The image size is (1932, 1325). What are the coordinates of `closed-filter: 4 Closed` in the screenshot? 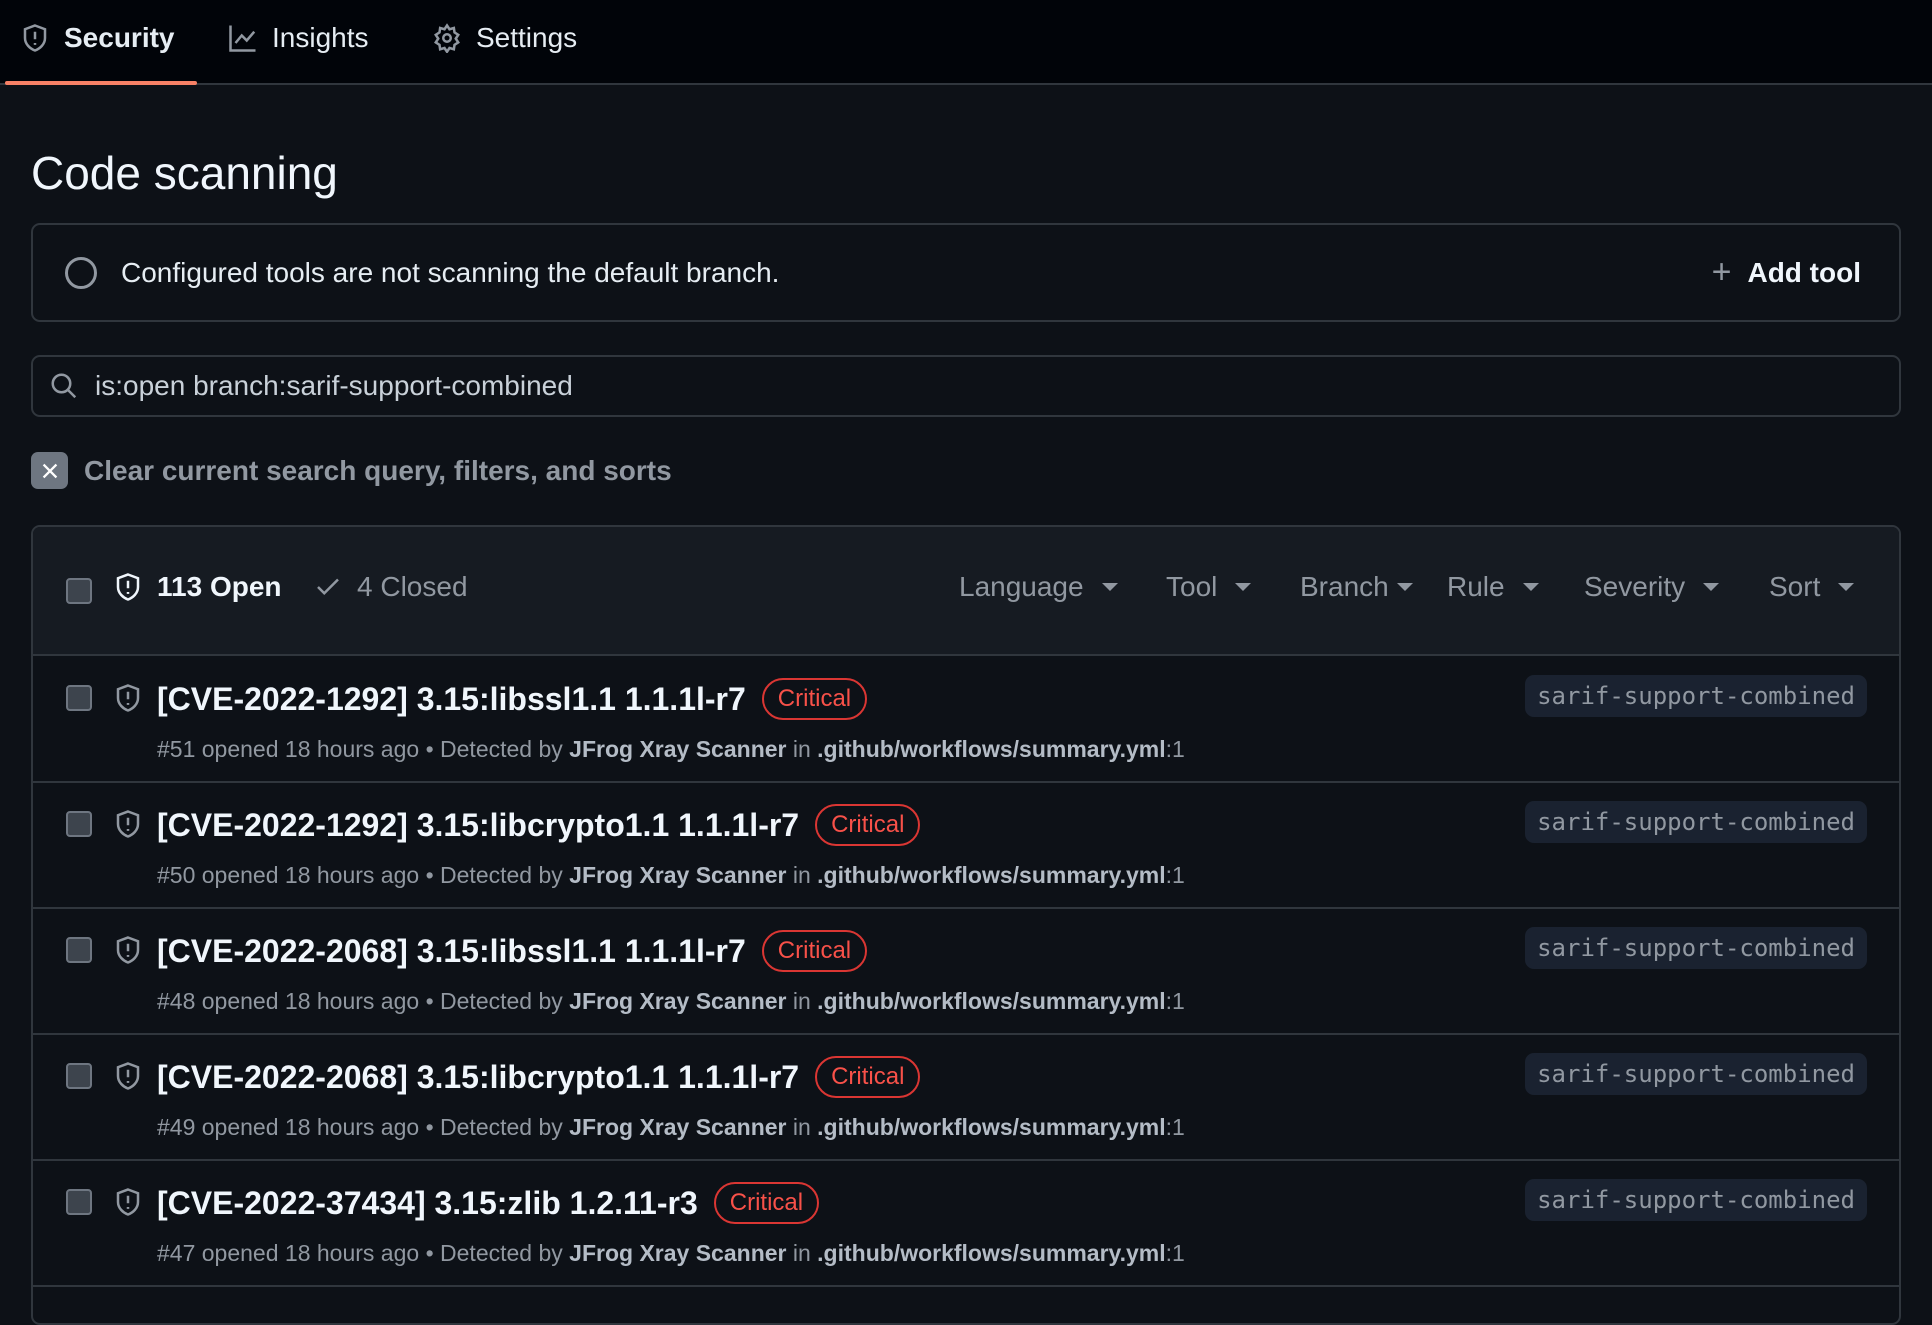 It's located at (390, 587).